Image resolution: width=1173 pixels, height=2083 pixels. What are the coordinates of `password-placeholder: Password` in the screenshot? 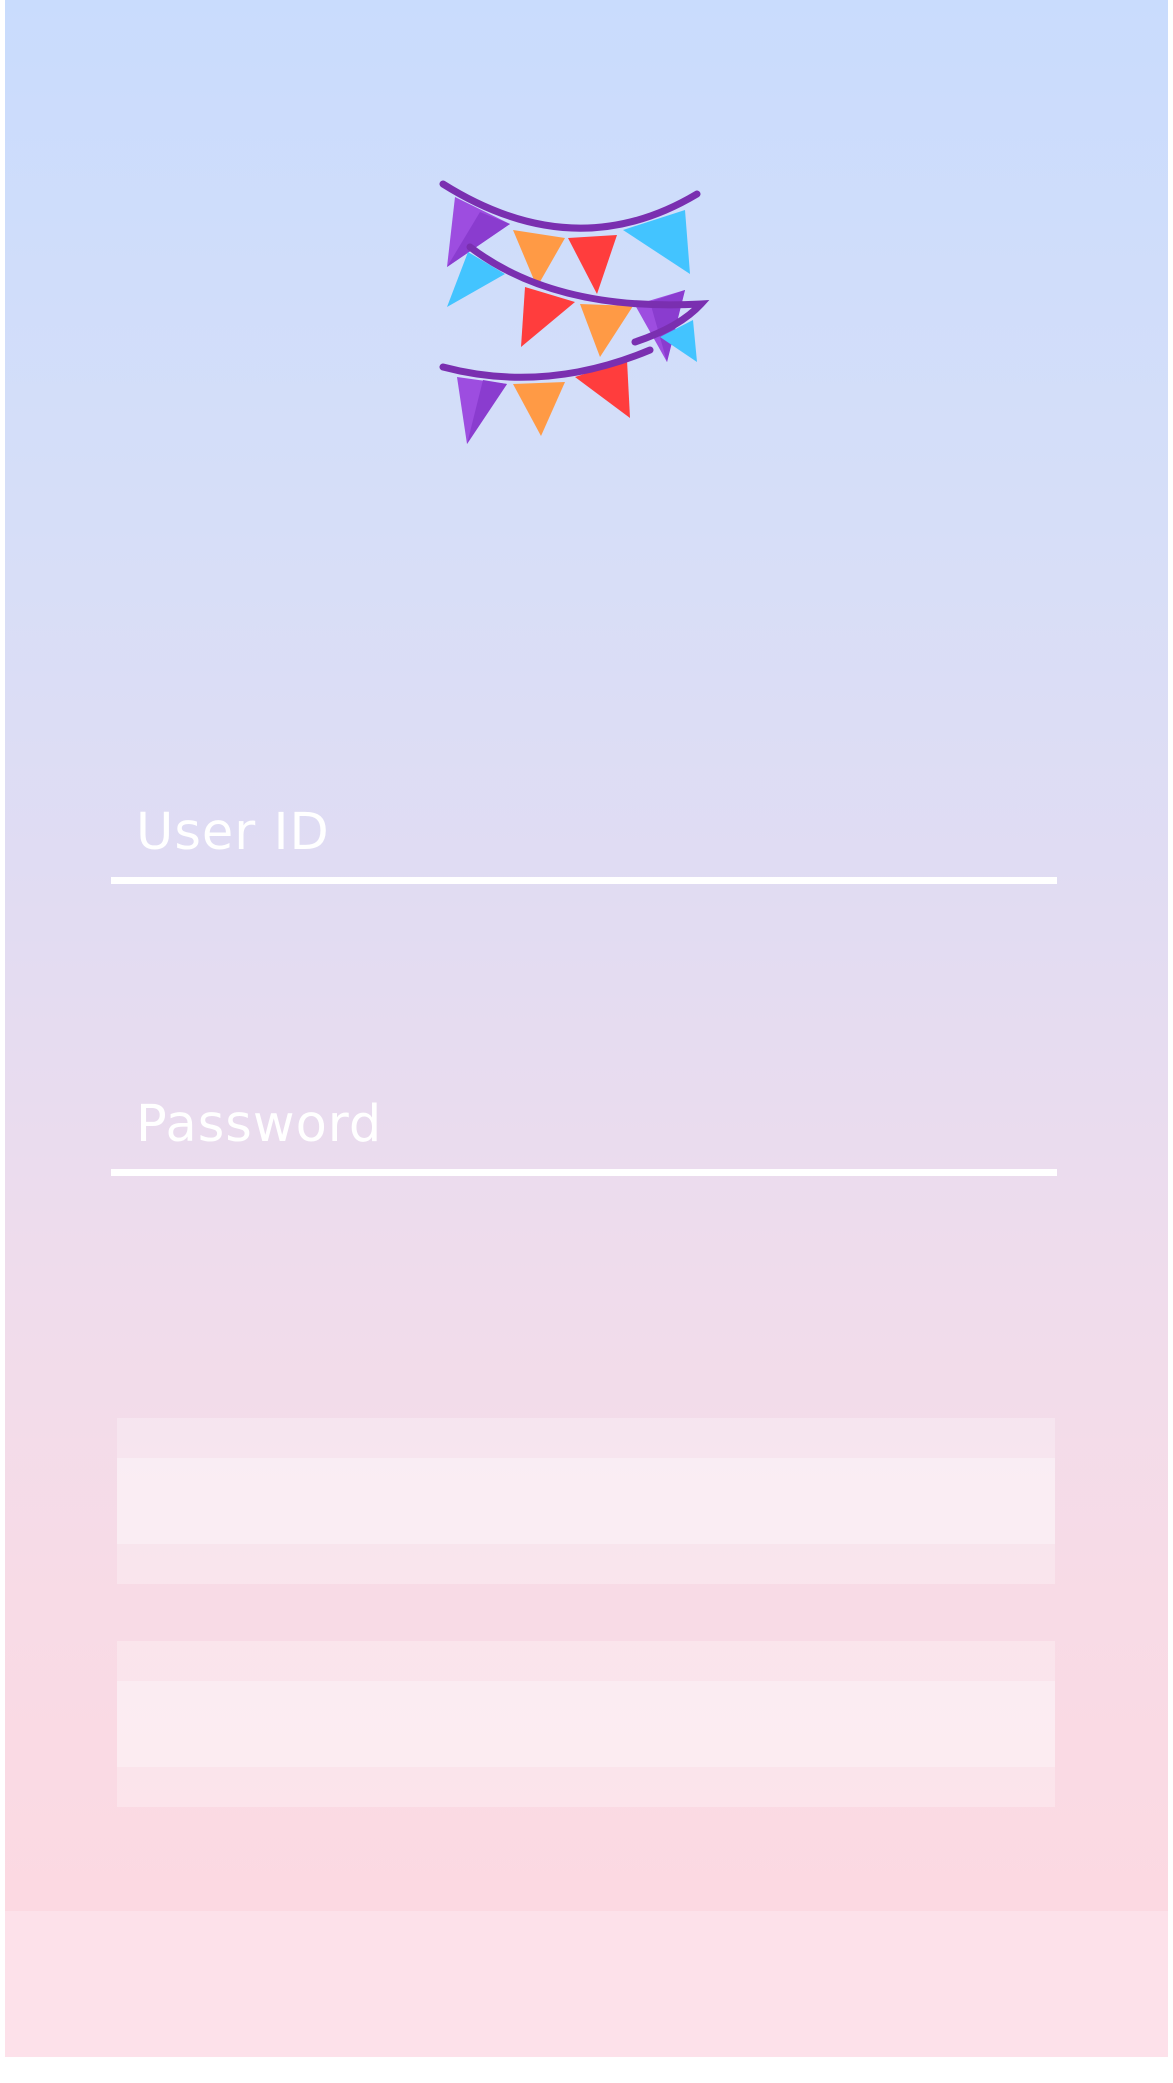 It's located at (259, 1124).